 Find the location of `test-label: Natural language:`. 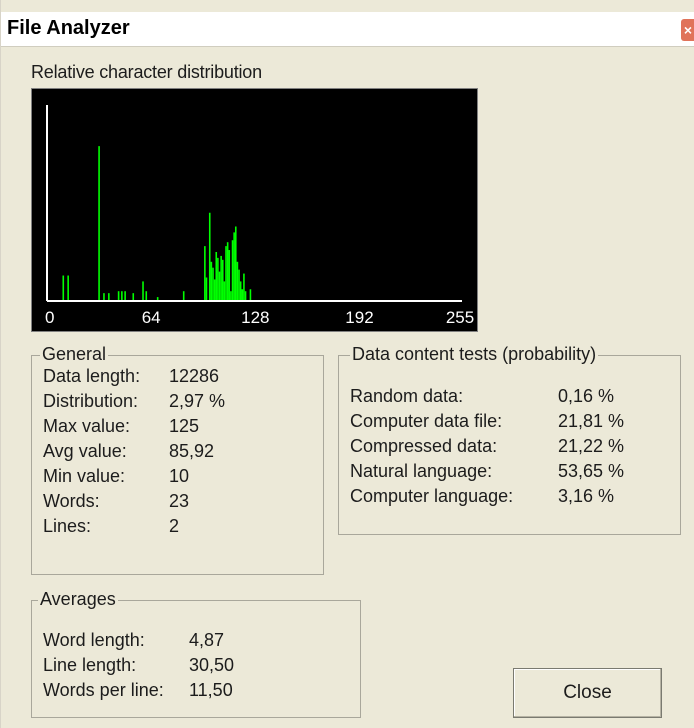

test-label: Natural language: is located at coordinates (421, 471).